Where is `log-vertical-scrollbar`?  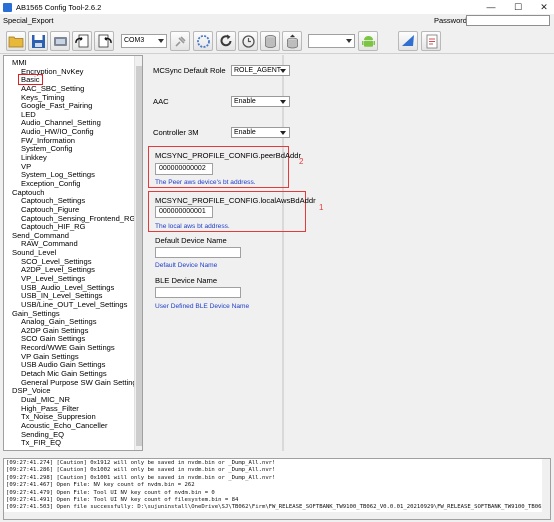 log-vertical-scrollbar is located at coordinates (546, 489).